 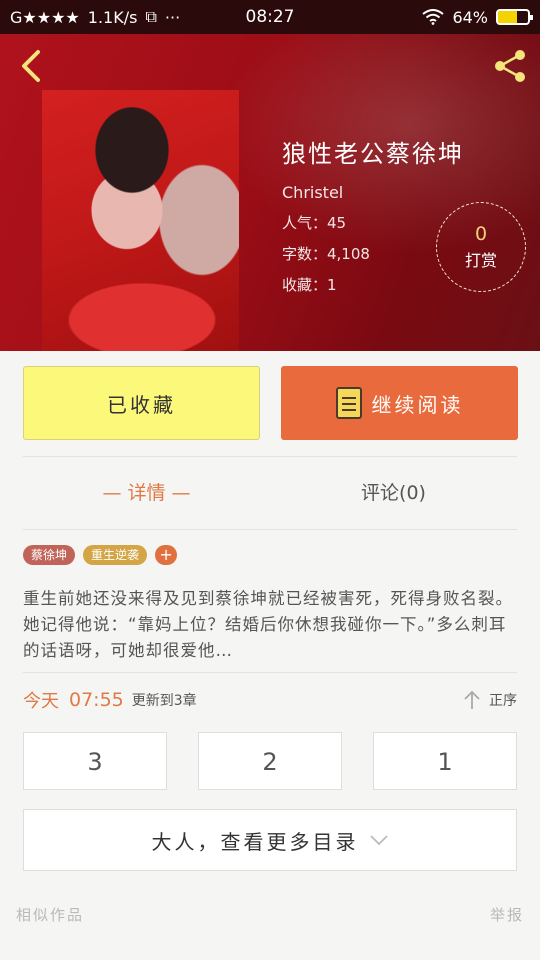 I want to click on more-catalog-label: 大人，查看更多目录, so click(x=255, y=841).